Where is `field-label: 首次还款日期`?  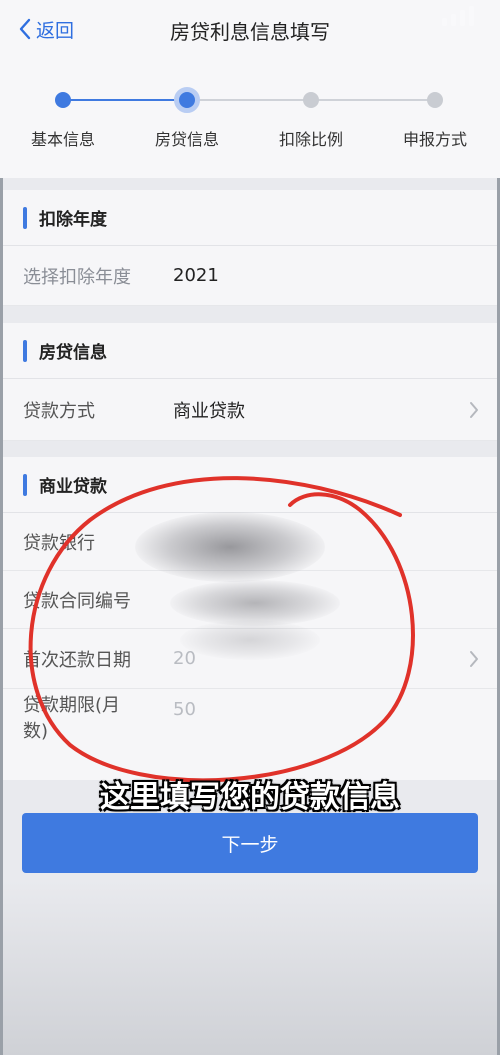 field-label: 首次还款日期 is located at coordinates (77, 660).